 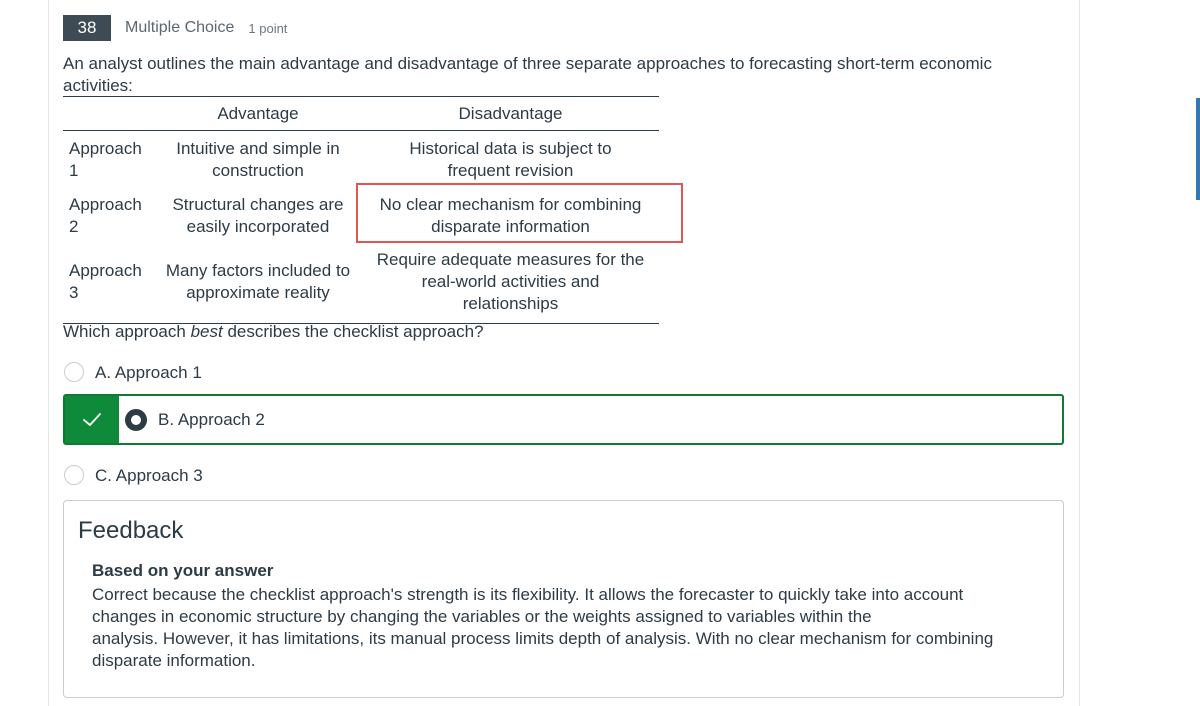 I want to click on table-row-label: Approach 1, so click(x=105, y=159).